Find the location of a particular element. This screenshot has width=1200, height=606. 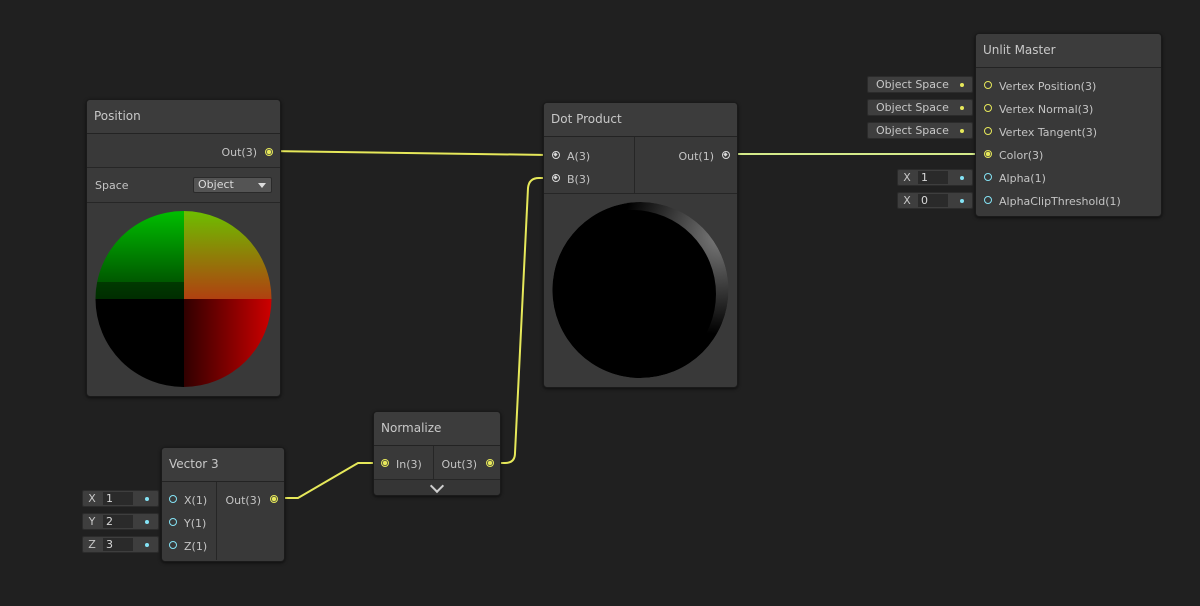

alpha-inline-field: X 1 is located at coordinates (935, 177).